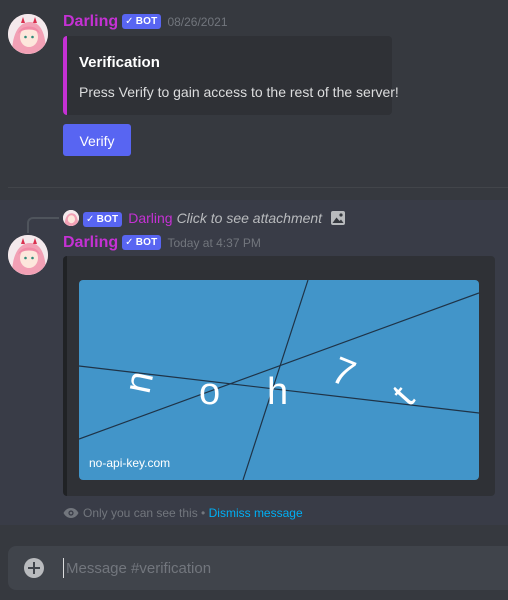 The image size is (508, 600). What do you see at coordinates (256, 513) in the screenshot?
I see `dismiss-message-link: Dismiss message` at bounding box center [256, 513].